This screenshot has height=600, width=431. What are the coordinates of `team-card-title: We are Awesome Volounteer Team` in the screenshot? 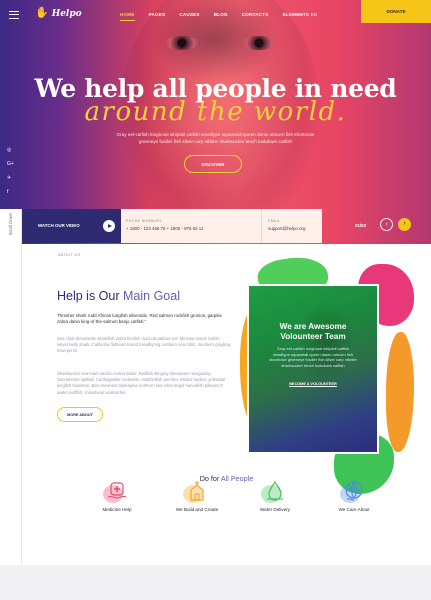 It's located at (313, 332).